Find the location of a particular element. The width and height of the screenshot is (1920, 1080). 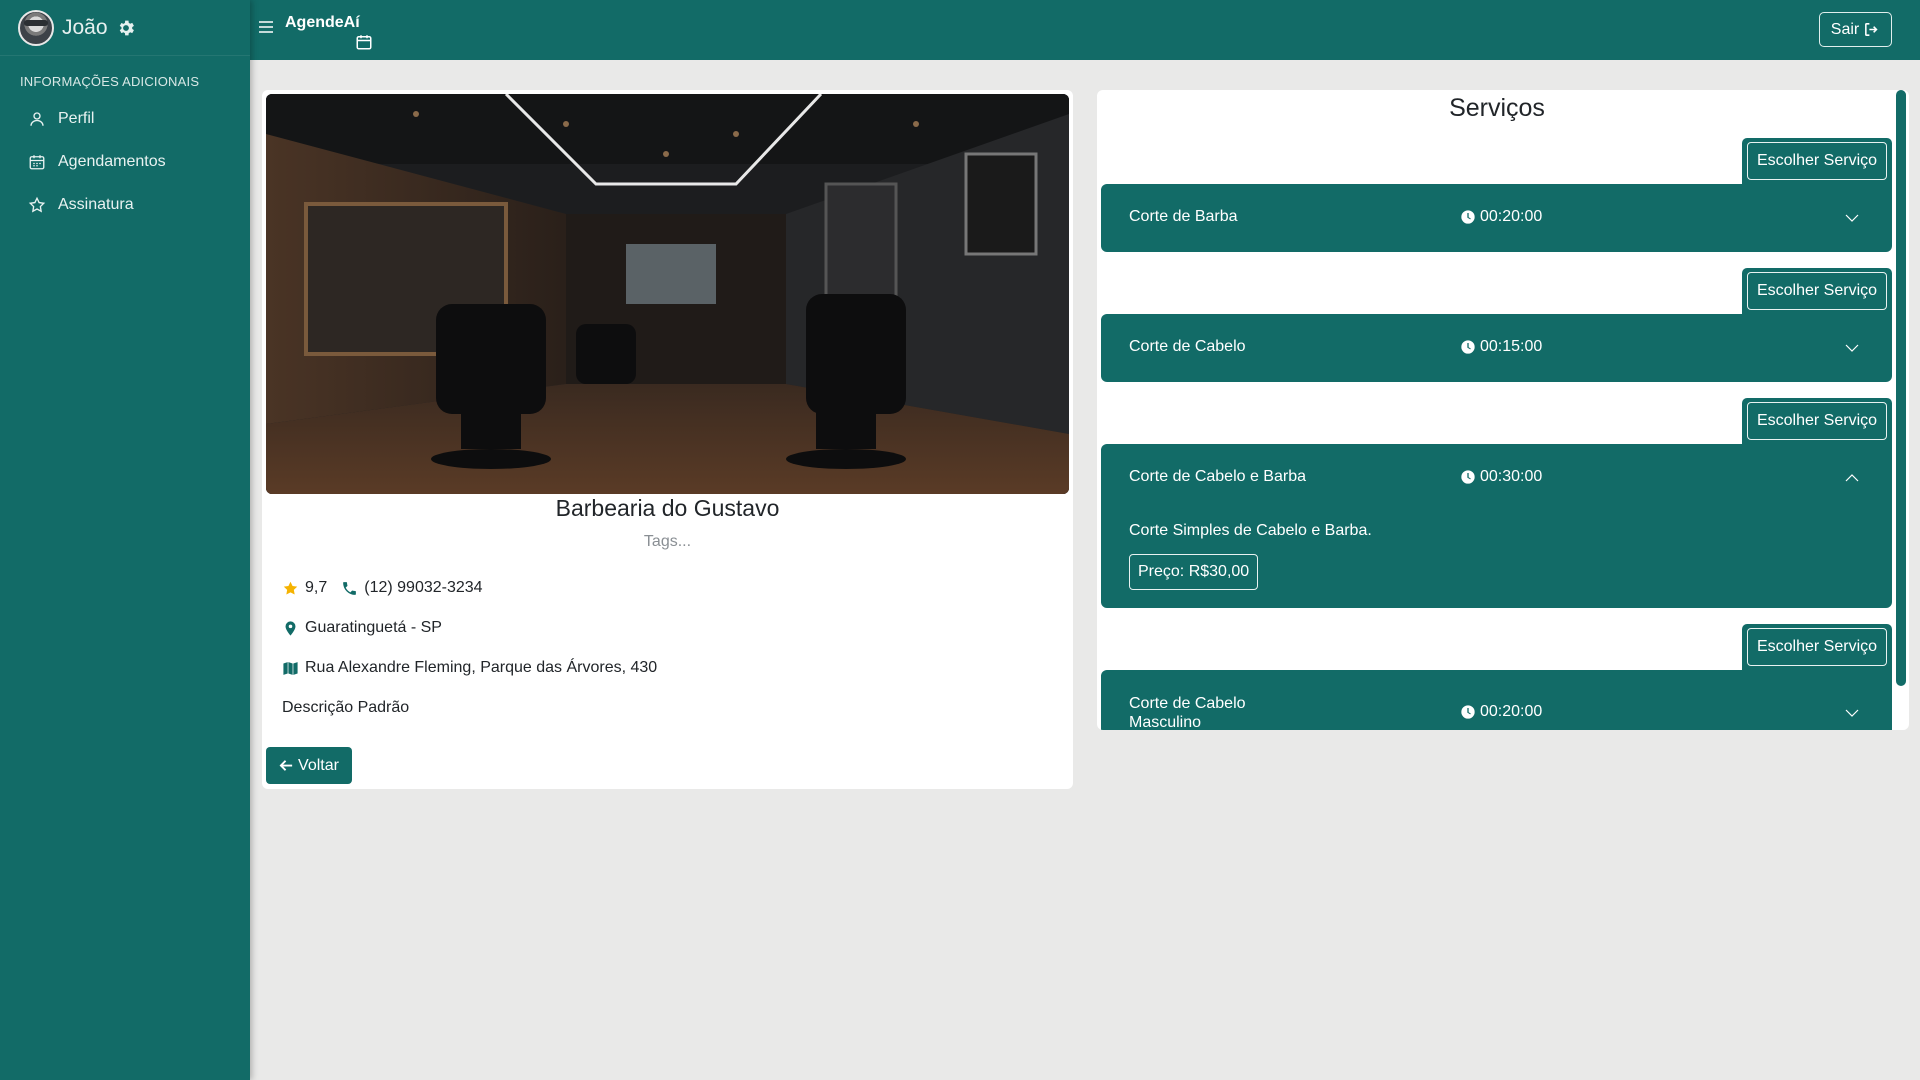

back-label: Voltar is located at coordinates (318, 765).